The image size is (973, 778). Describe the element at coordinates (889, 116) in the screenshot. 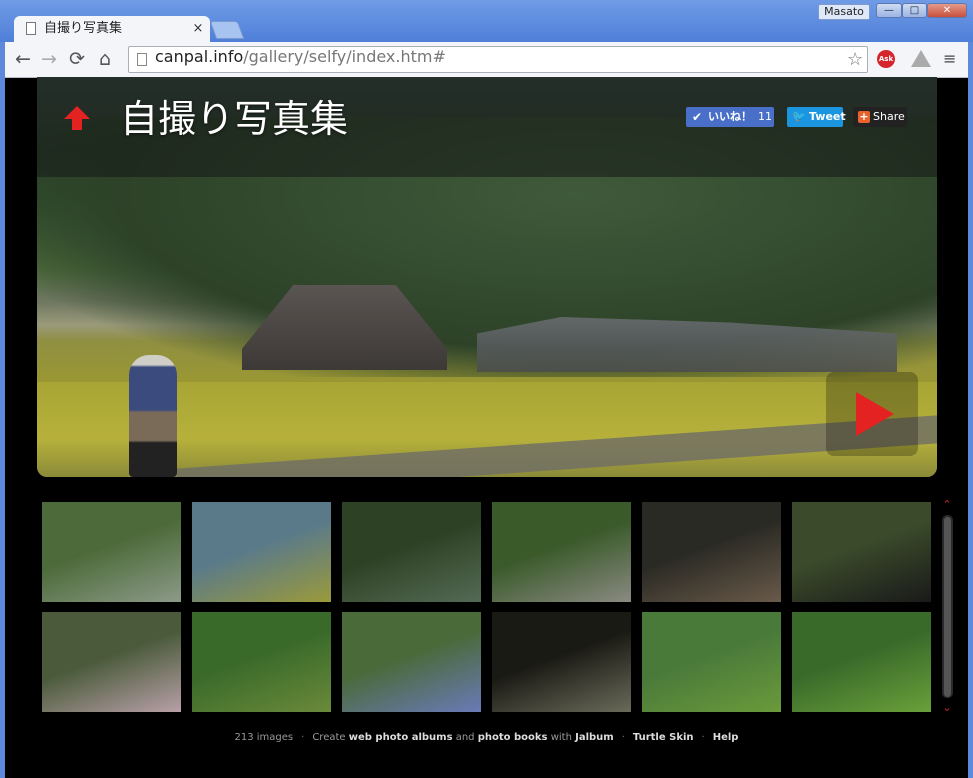

I see `share-label: Share` at that location.